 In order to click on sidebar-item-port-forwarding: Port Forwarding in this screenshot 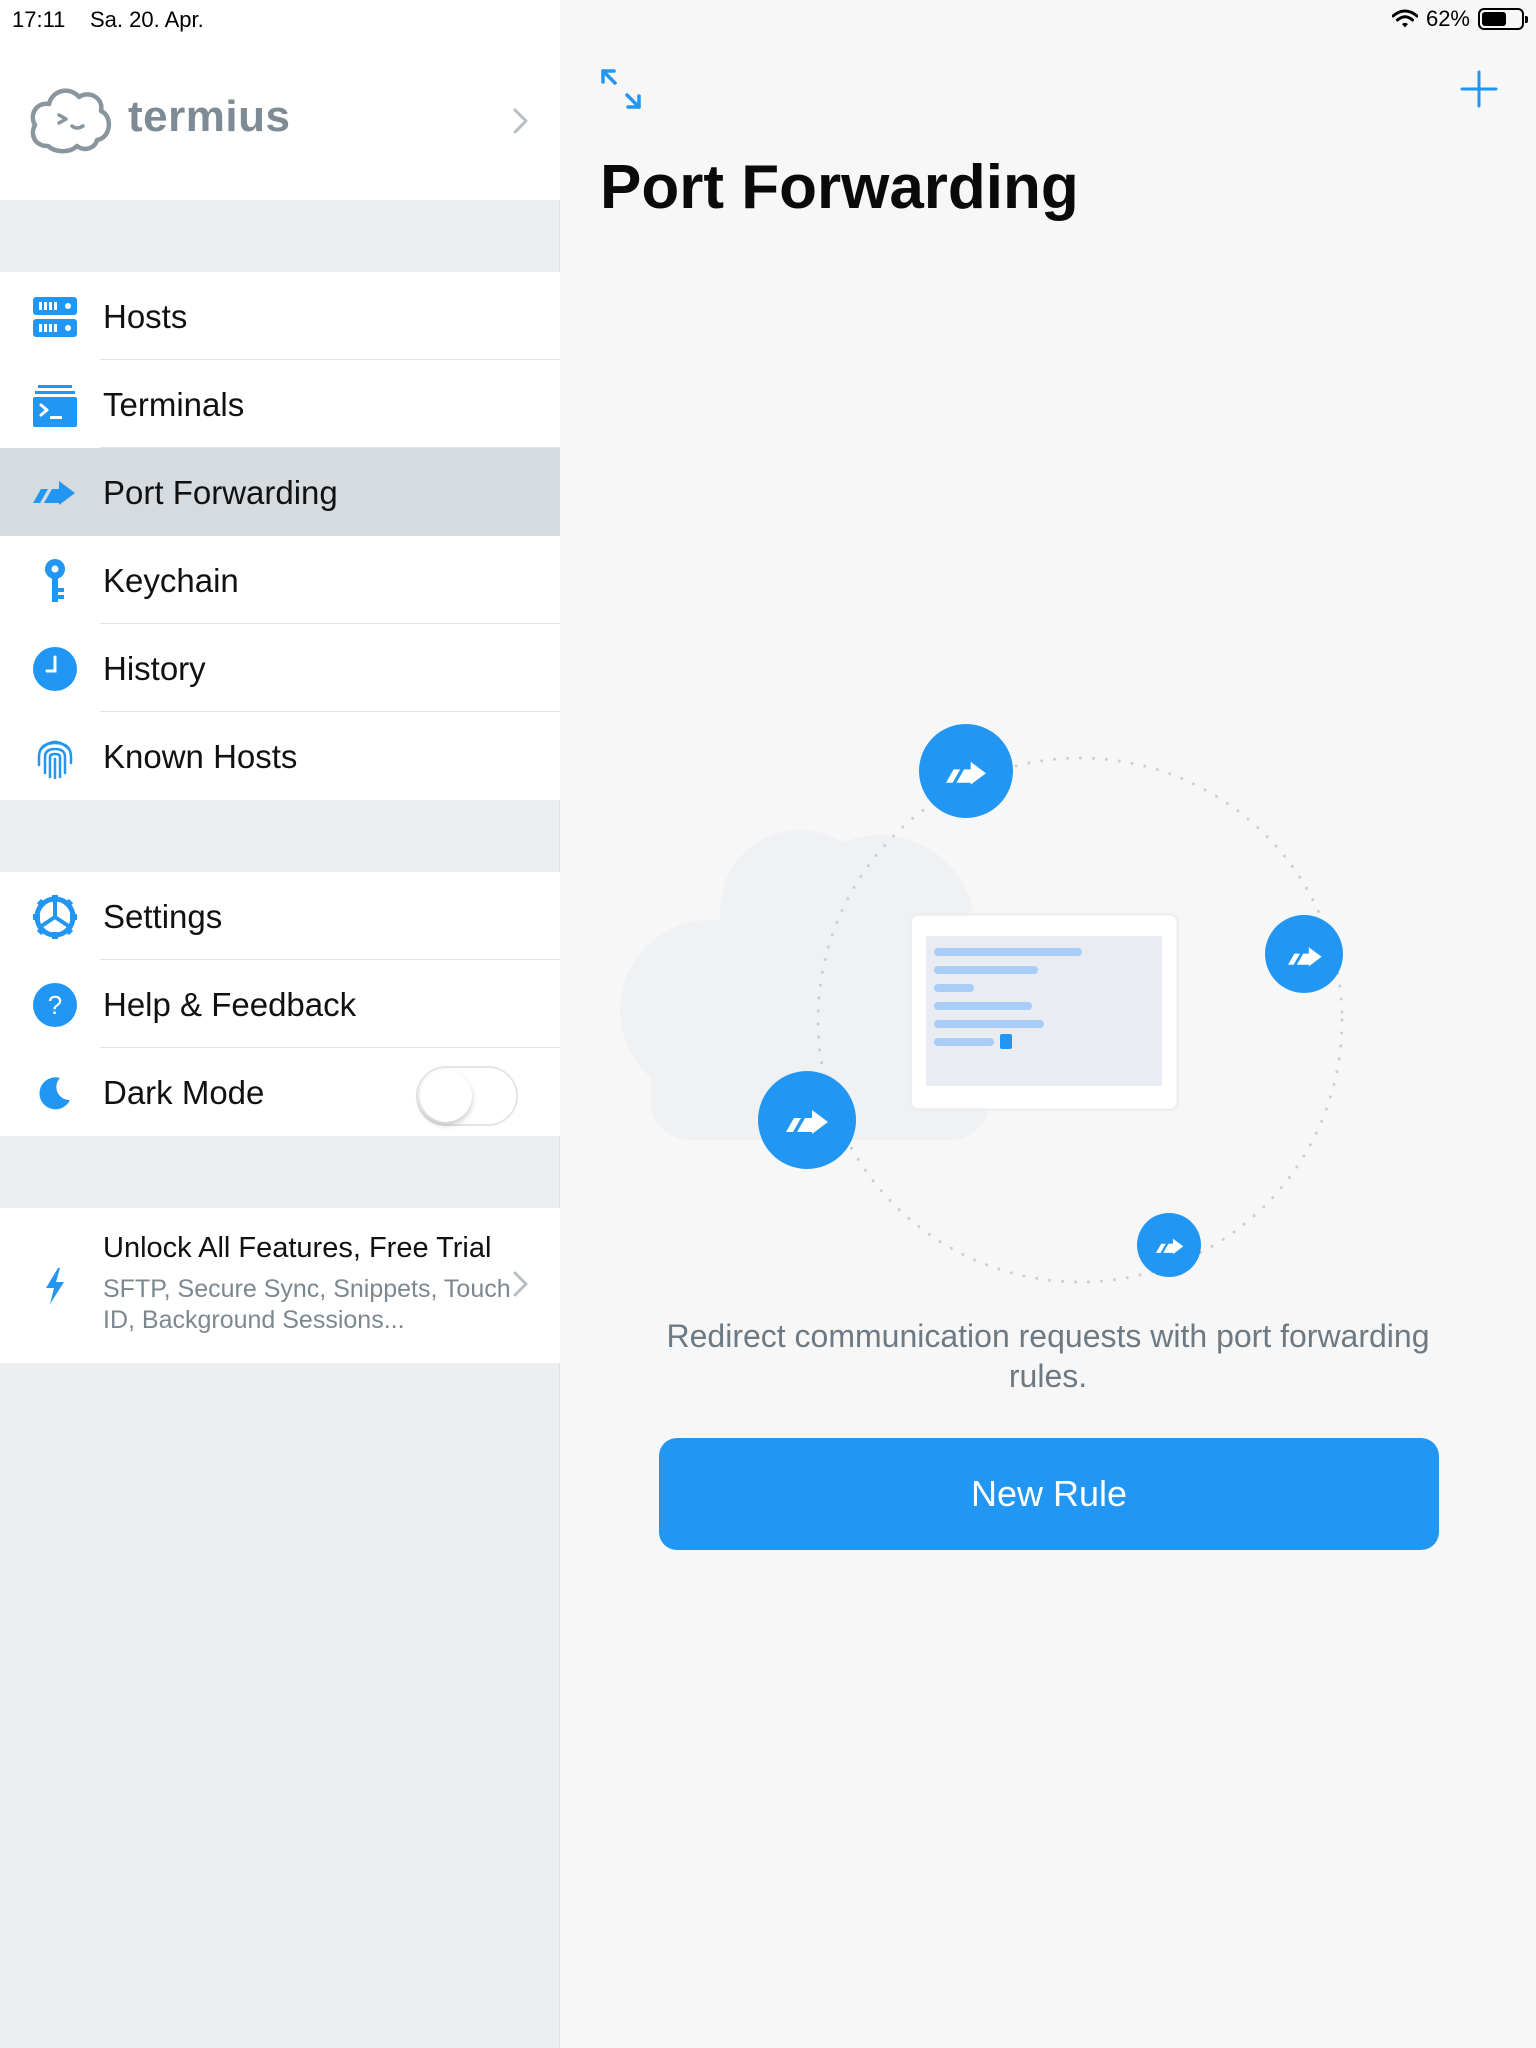, I will do `click(280, 492)`.